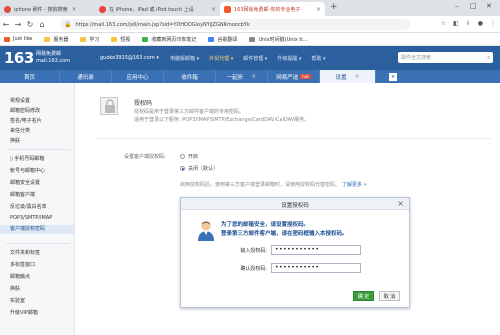 The height and width of the screenshot is (335, 500). What do you see at coordinates (25, 182) in the screenshot?
I see `sidebar-item: 邮箱安全设置` at bounding box center [25, 182].